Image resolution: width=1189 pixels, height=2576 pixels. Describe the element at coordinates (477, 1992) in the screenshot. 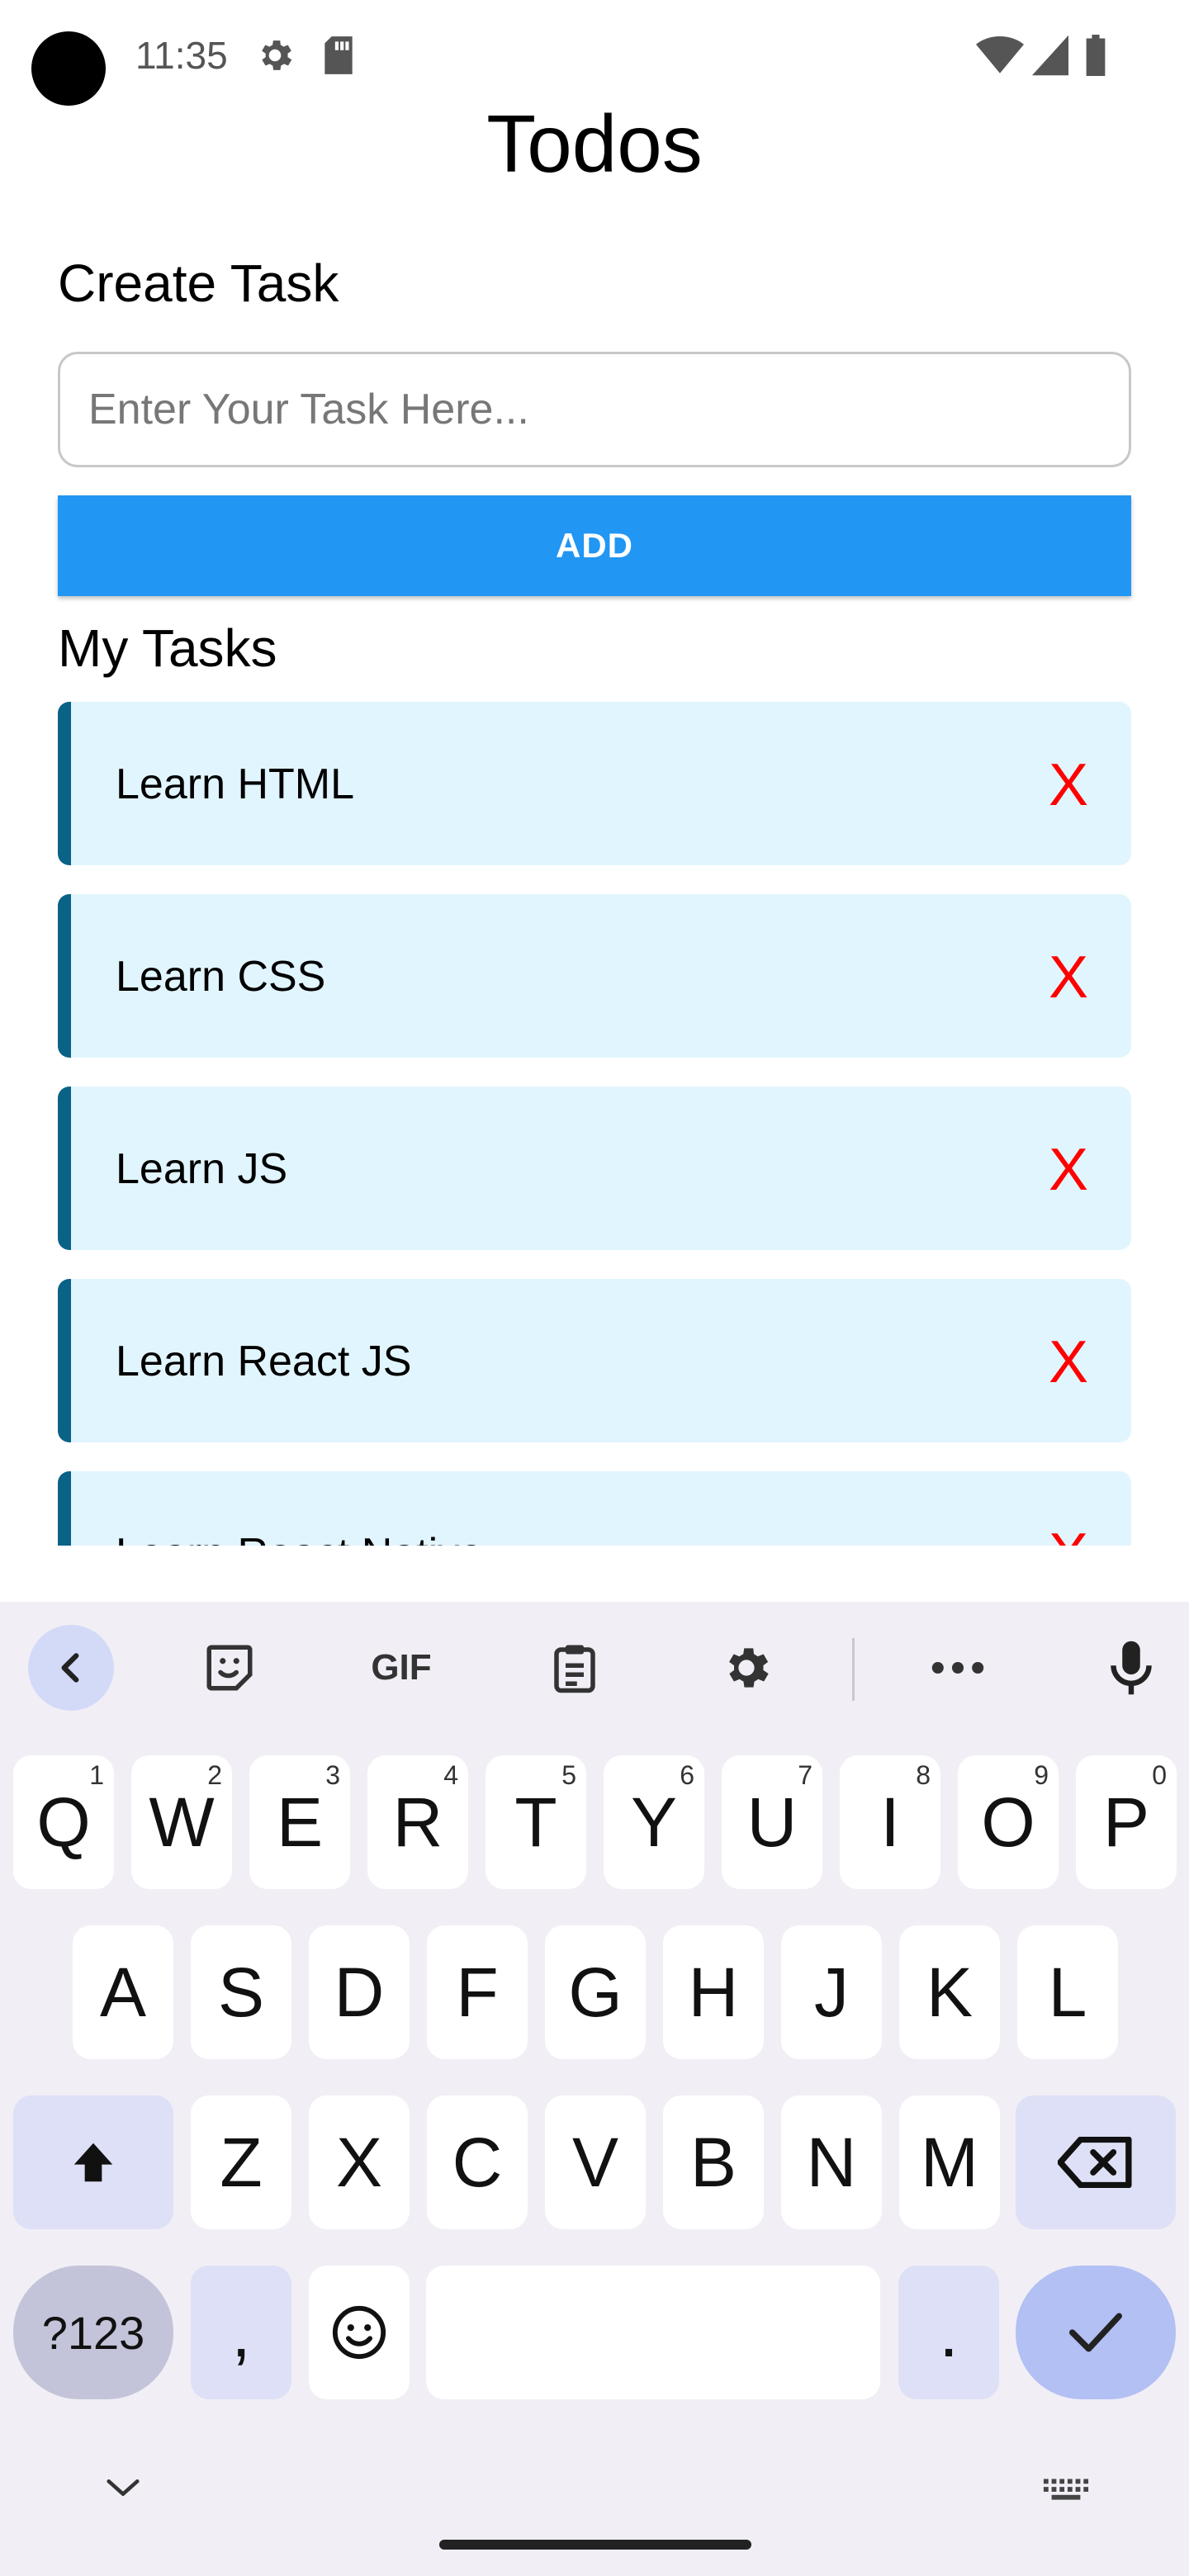

I see `key-f: F` at that location.